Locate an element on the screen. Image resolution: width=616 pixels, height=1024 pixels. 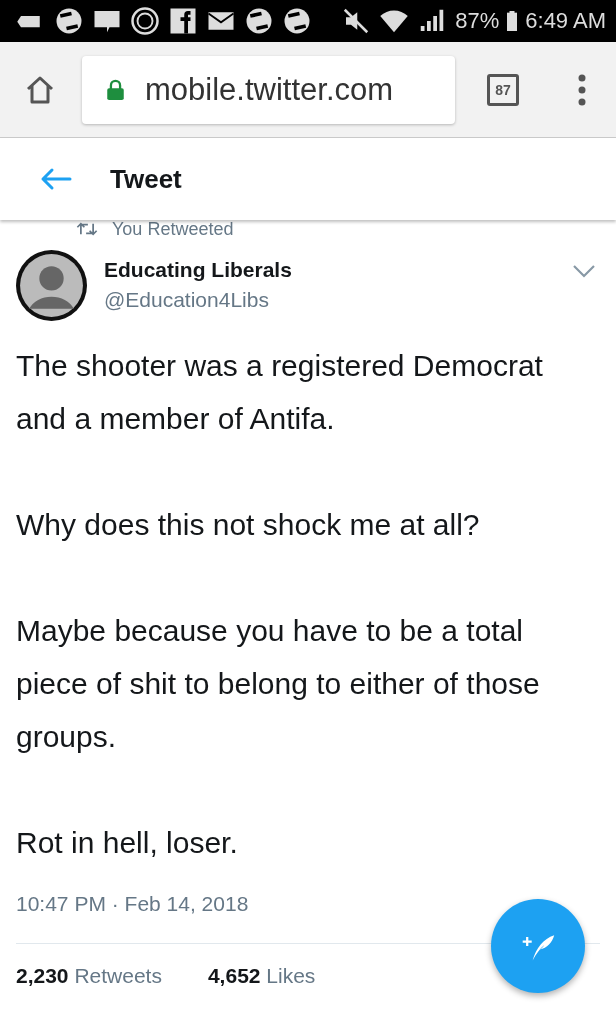
lock-icon is located at coordinates (115, 89).